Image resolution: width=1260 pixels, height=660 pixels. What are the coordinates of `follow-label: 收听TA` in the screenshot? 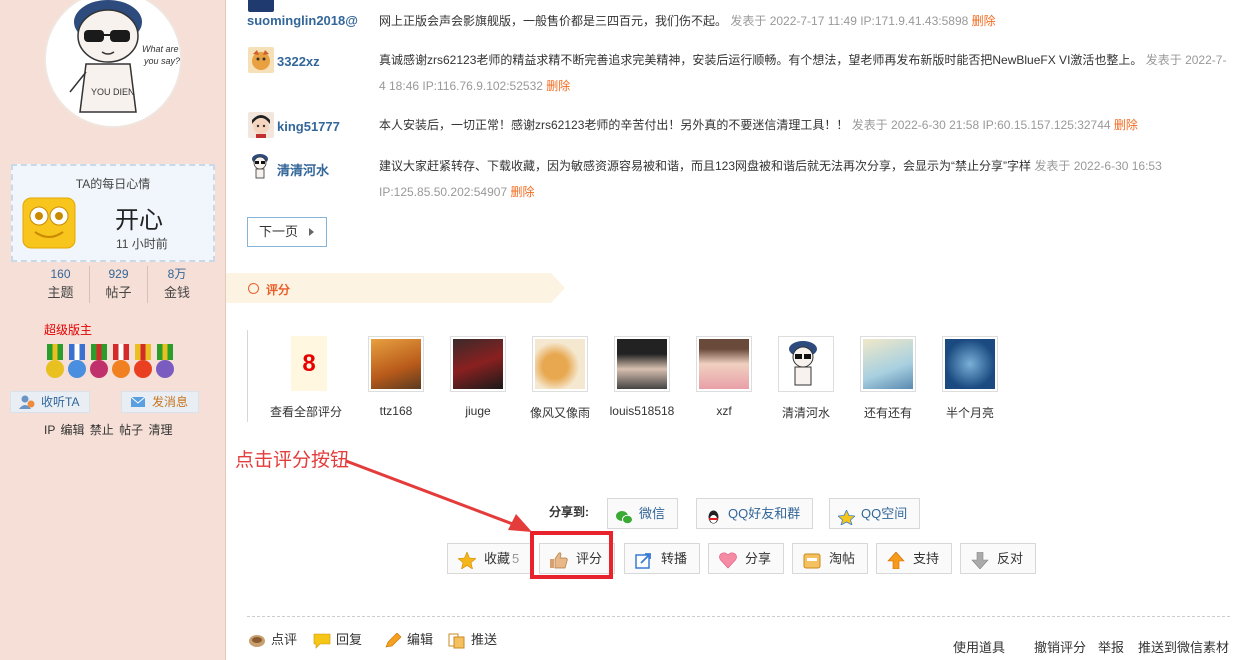 It's located at (60, 402).